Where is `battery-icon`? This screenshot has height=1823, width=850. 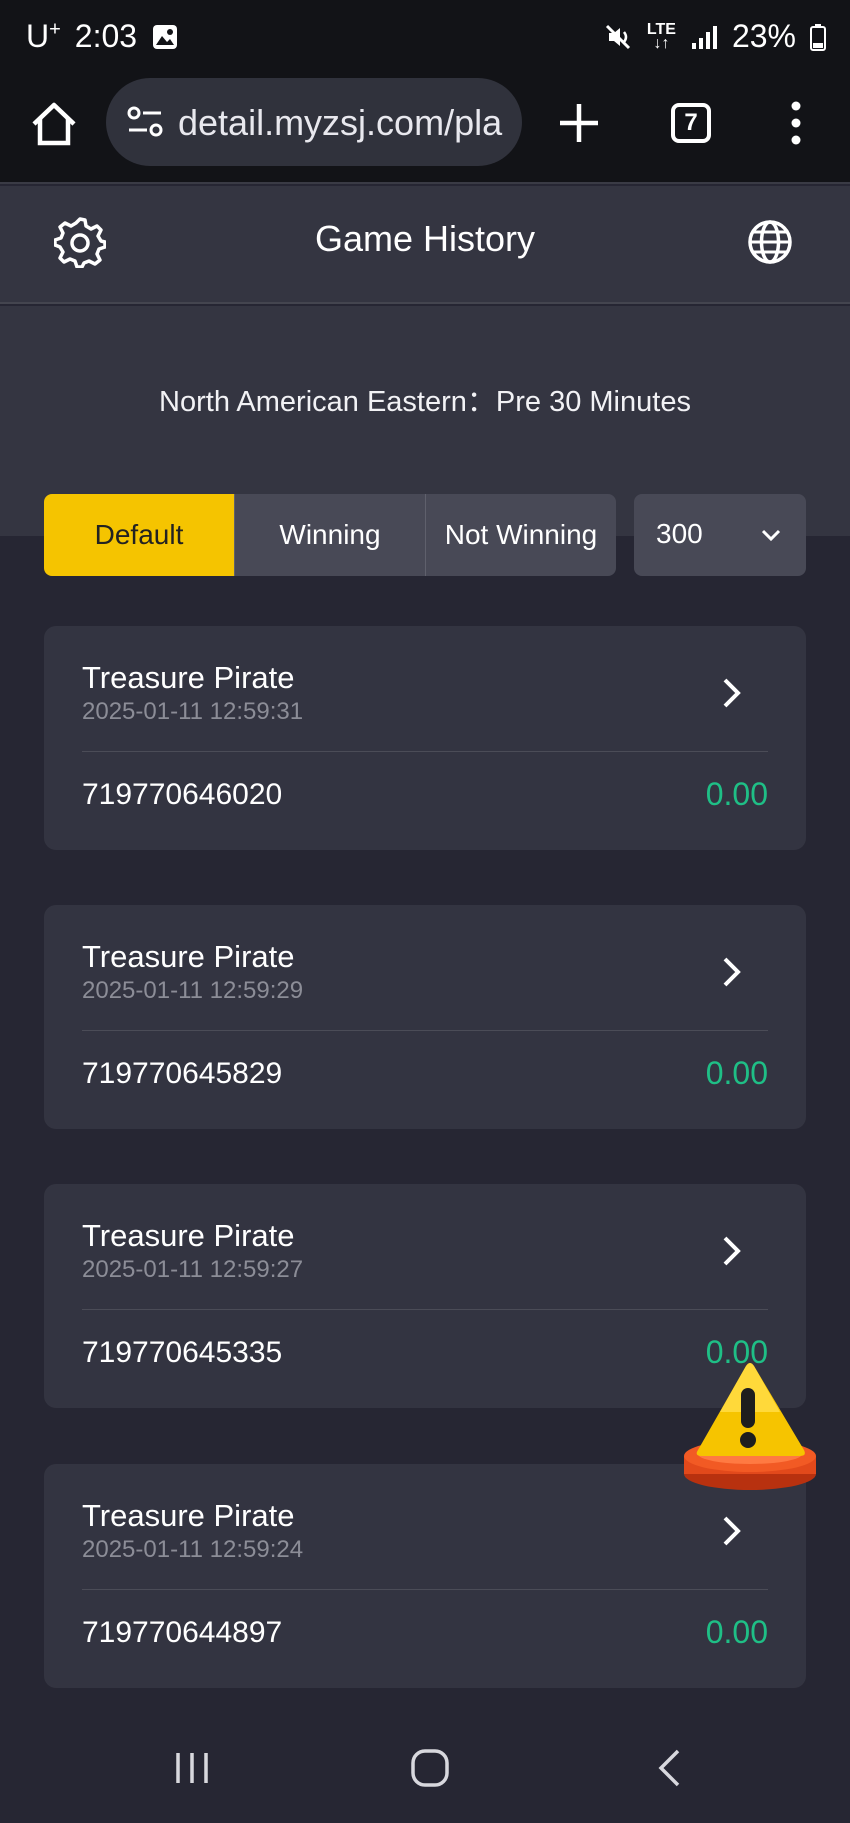 battery-icon is located at coordinates (818, 37).